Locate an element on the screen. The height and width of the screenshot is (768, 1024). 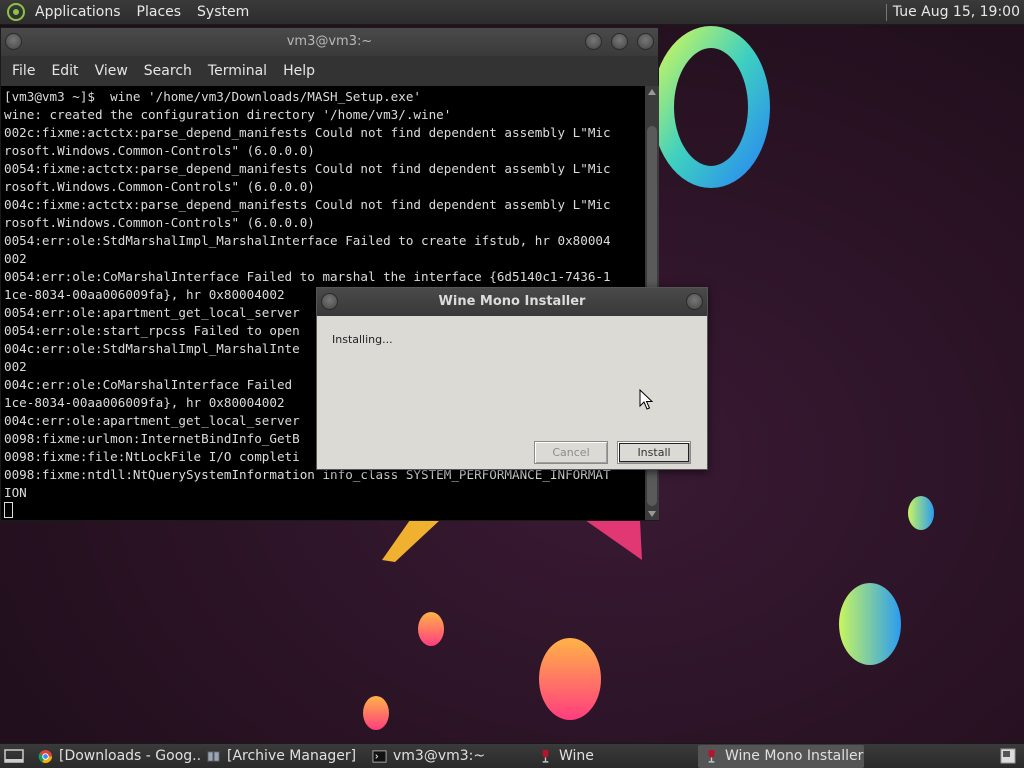
minimize-button is located at coordinates (593, 41).